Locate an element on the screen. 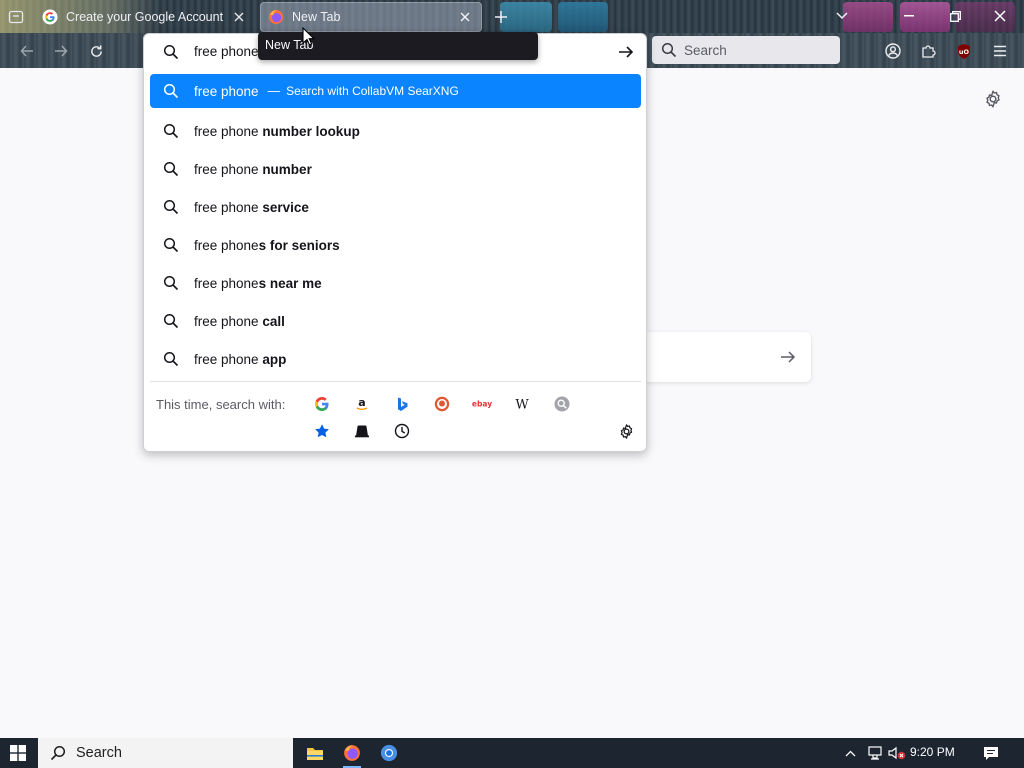 The image size is (1024, 768). suggestion-text: free phone is located at coordinates (226, 91).